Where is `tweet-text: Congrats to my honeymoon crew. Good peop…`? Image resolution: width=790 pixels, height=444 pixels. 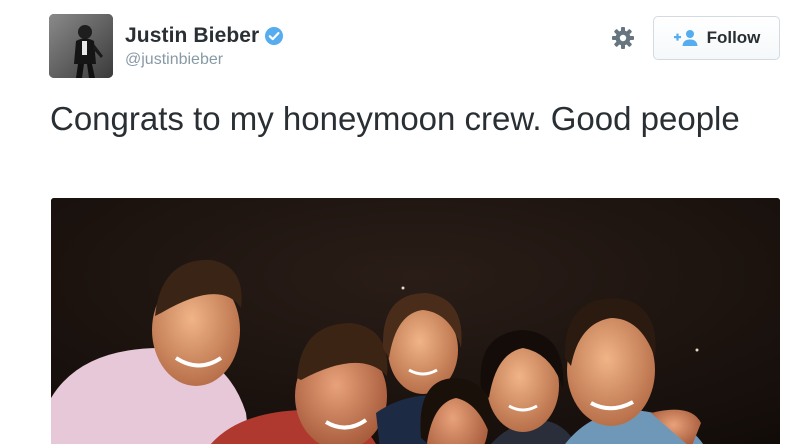 tweet-text: Congrats to my honeymoon crew. Good peop… is located at coordinates (395, 118).